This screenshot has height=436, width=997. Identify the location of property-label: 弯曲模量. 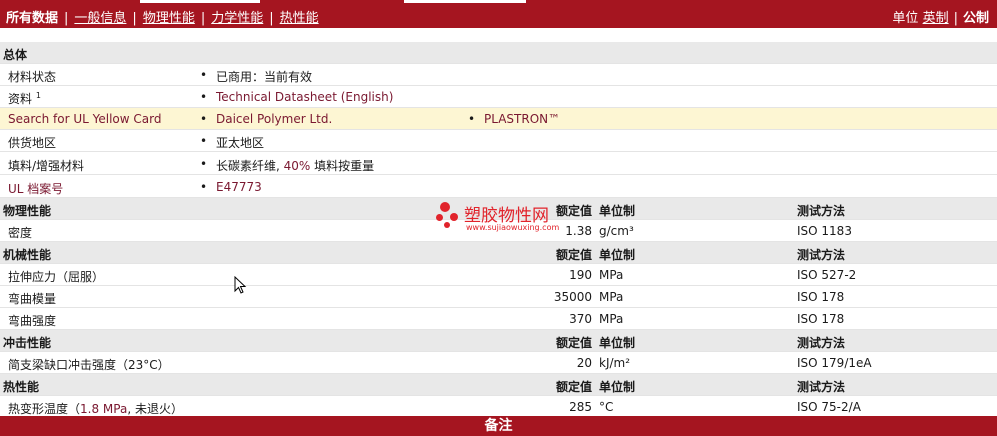
(32, 299).